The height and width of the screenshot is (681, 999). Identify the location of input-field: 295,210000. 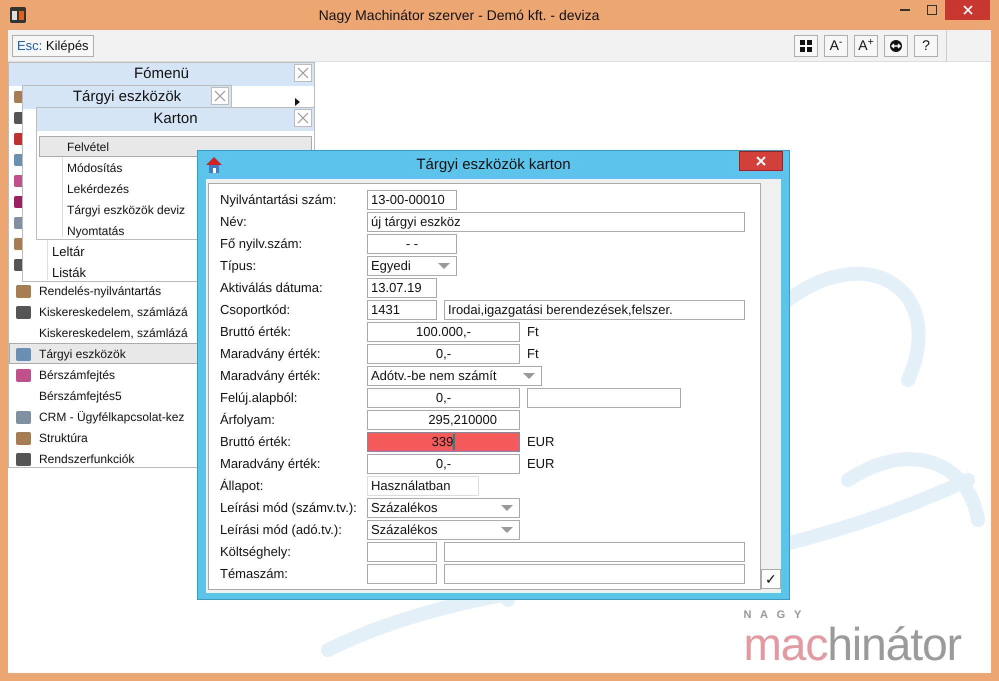
(443, 420).